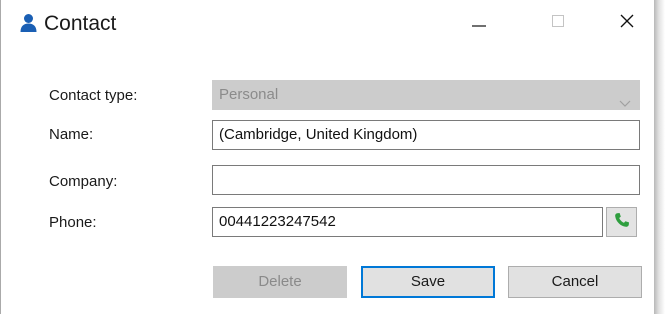 The width and height of the screenshot is (665, 314). I want to click on maximize-icon, so click(558, 23).